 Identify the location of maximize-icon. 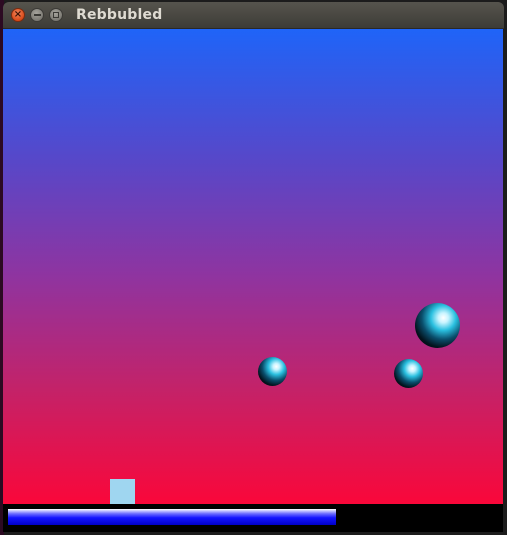
(56, 15).